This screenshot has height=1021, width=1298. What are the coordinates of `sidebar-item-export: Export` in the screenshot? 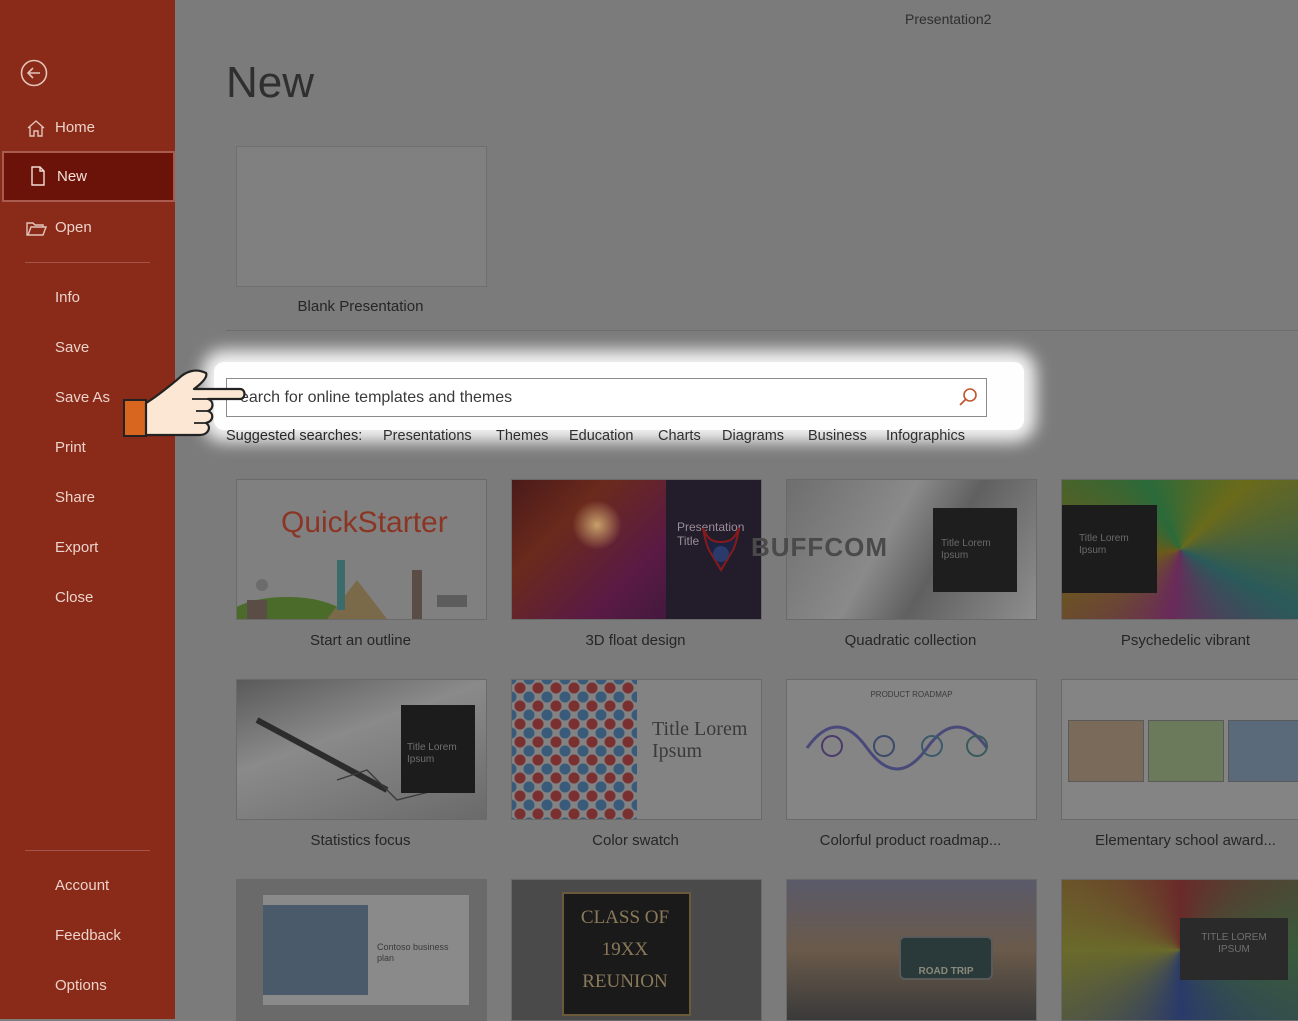 It's located at (87, 548).